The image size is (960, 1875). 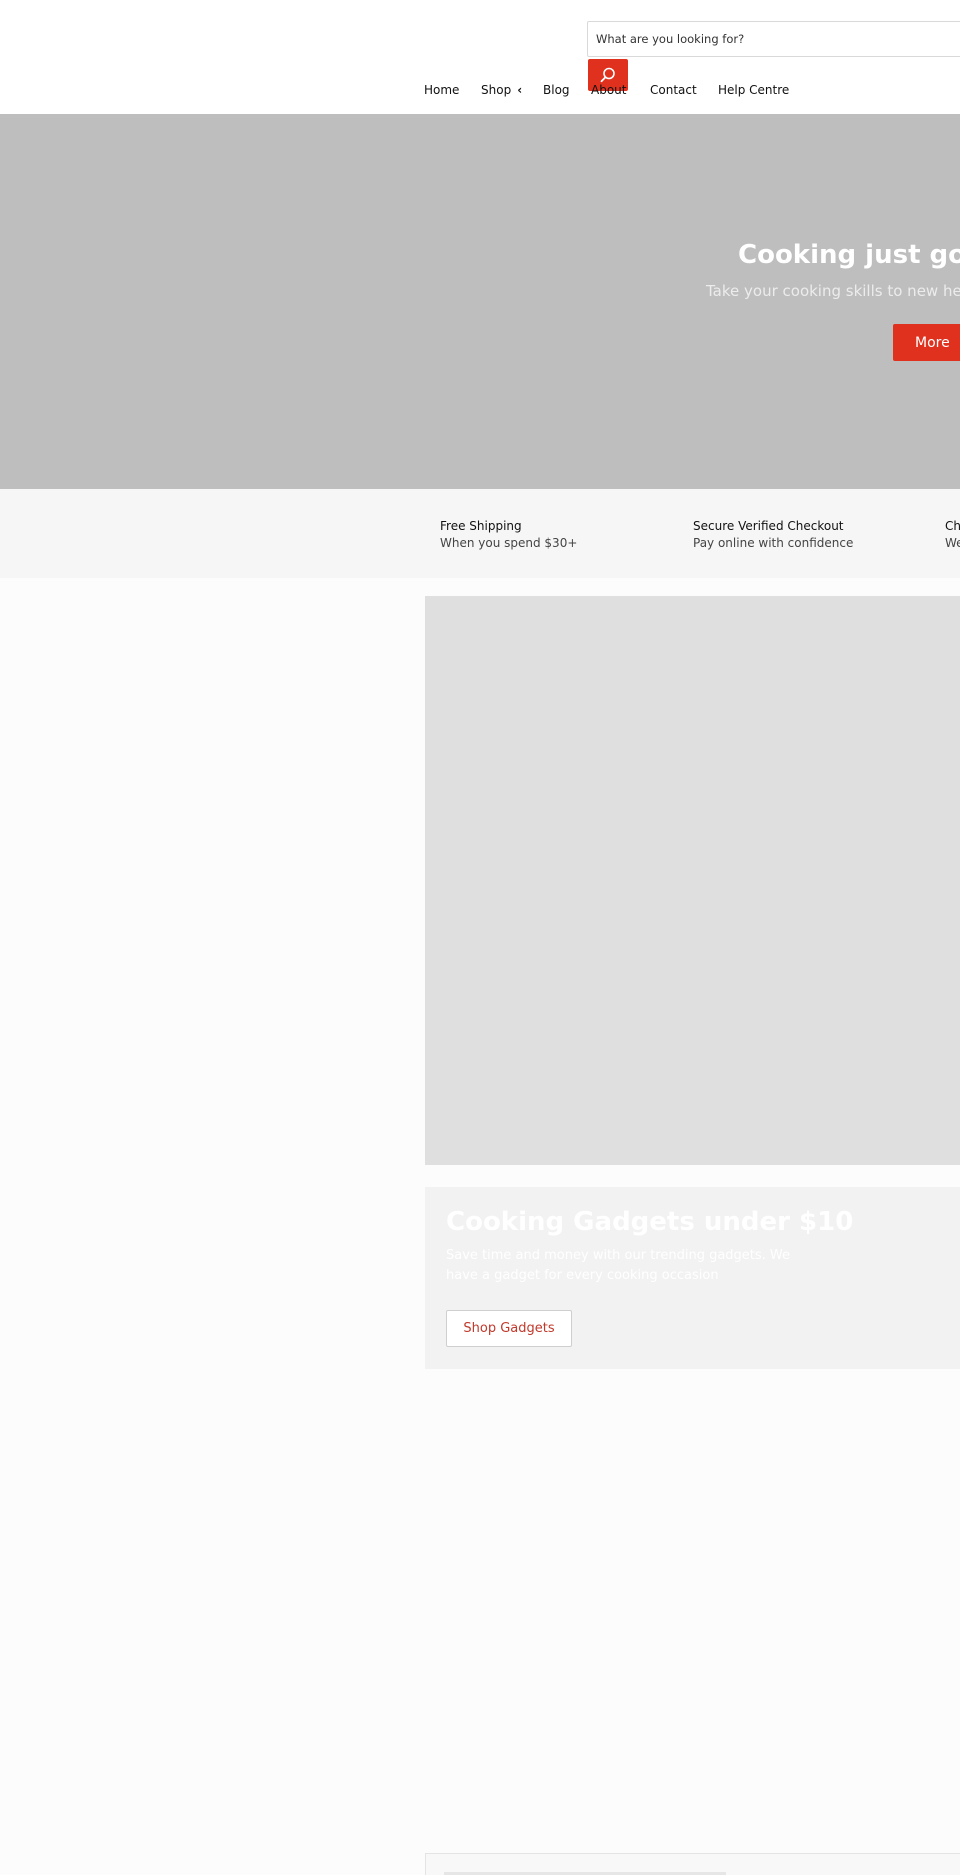 I want to click on chevron-left-icon: ‹, so click(x=520, y=90).